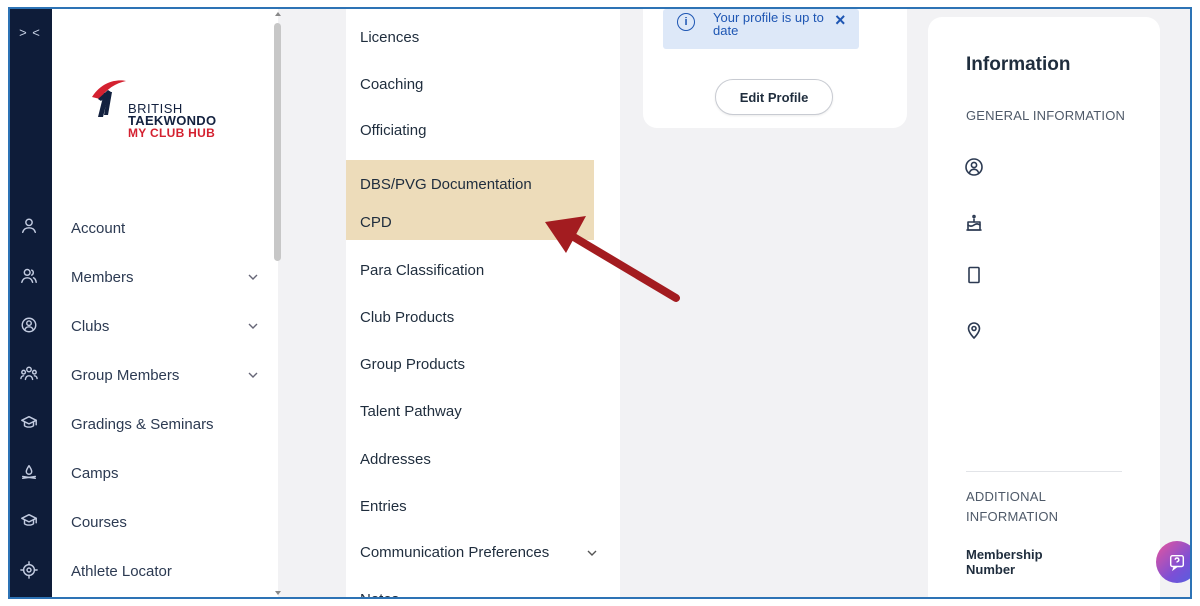 The height and width of the screenshot is (606, 1200). Describe the element at coordinates (455, 552) in the screenshot. I see `submenu-item-label: Communication Preferences` at that location.